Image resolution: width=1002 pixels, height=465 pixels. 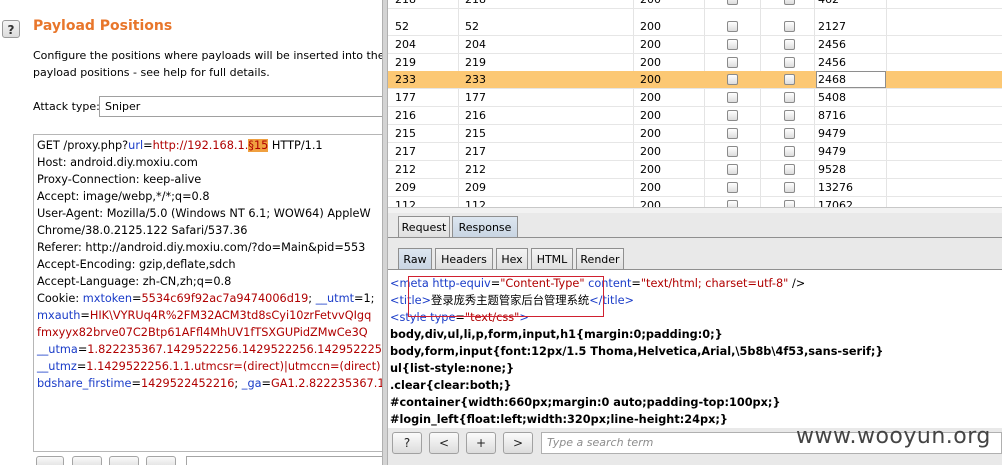 I want to click on next-match-button: >, so click(x=518, y=443).